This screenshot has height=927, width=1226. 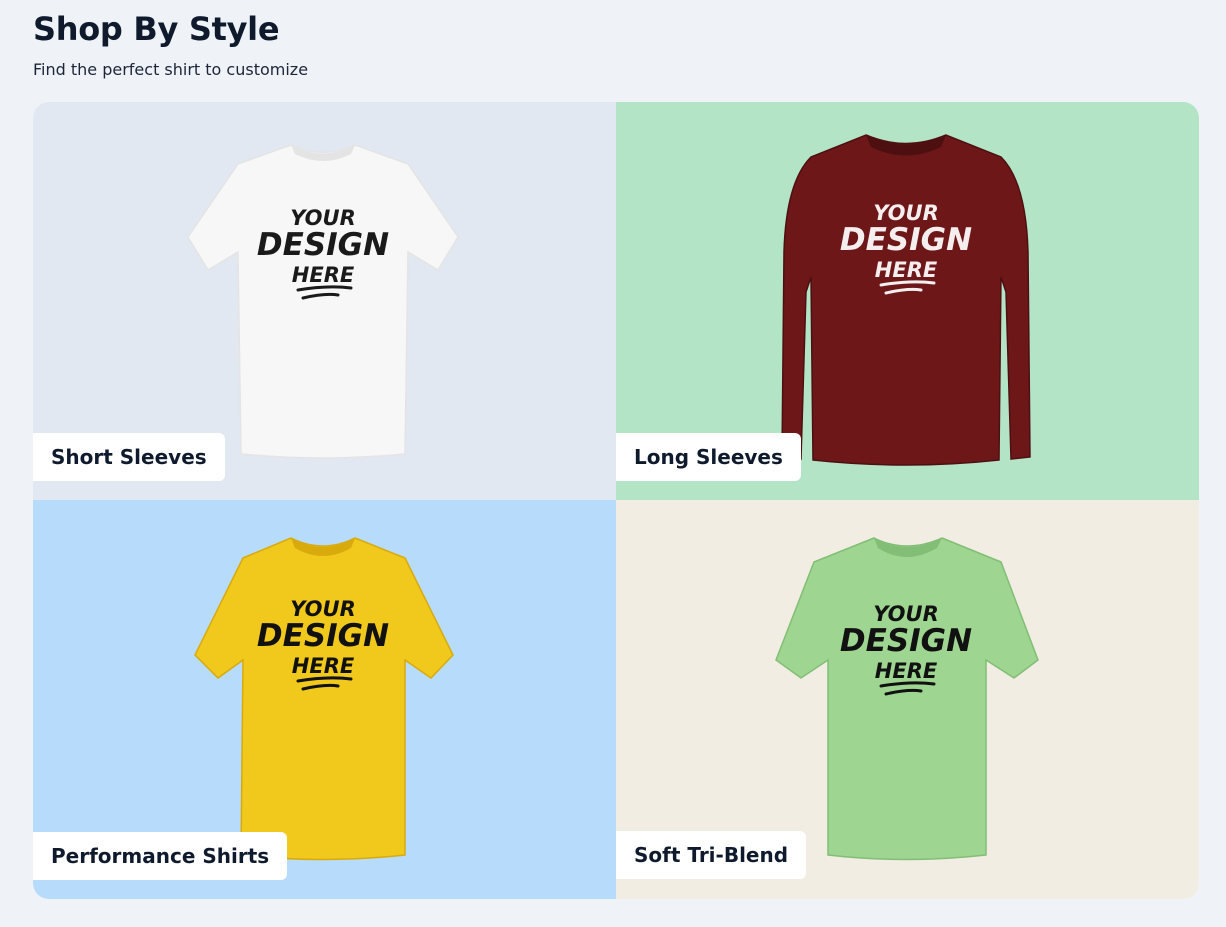 I want to click on style-label-short-sleeves: Short Sleeves, so click(x=129, y=457).